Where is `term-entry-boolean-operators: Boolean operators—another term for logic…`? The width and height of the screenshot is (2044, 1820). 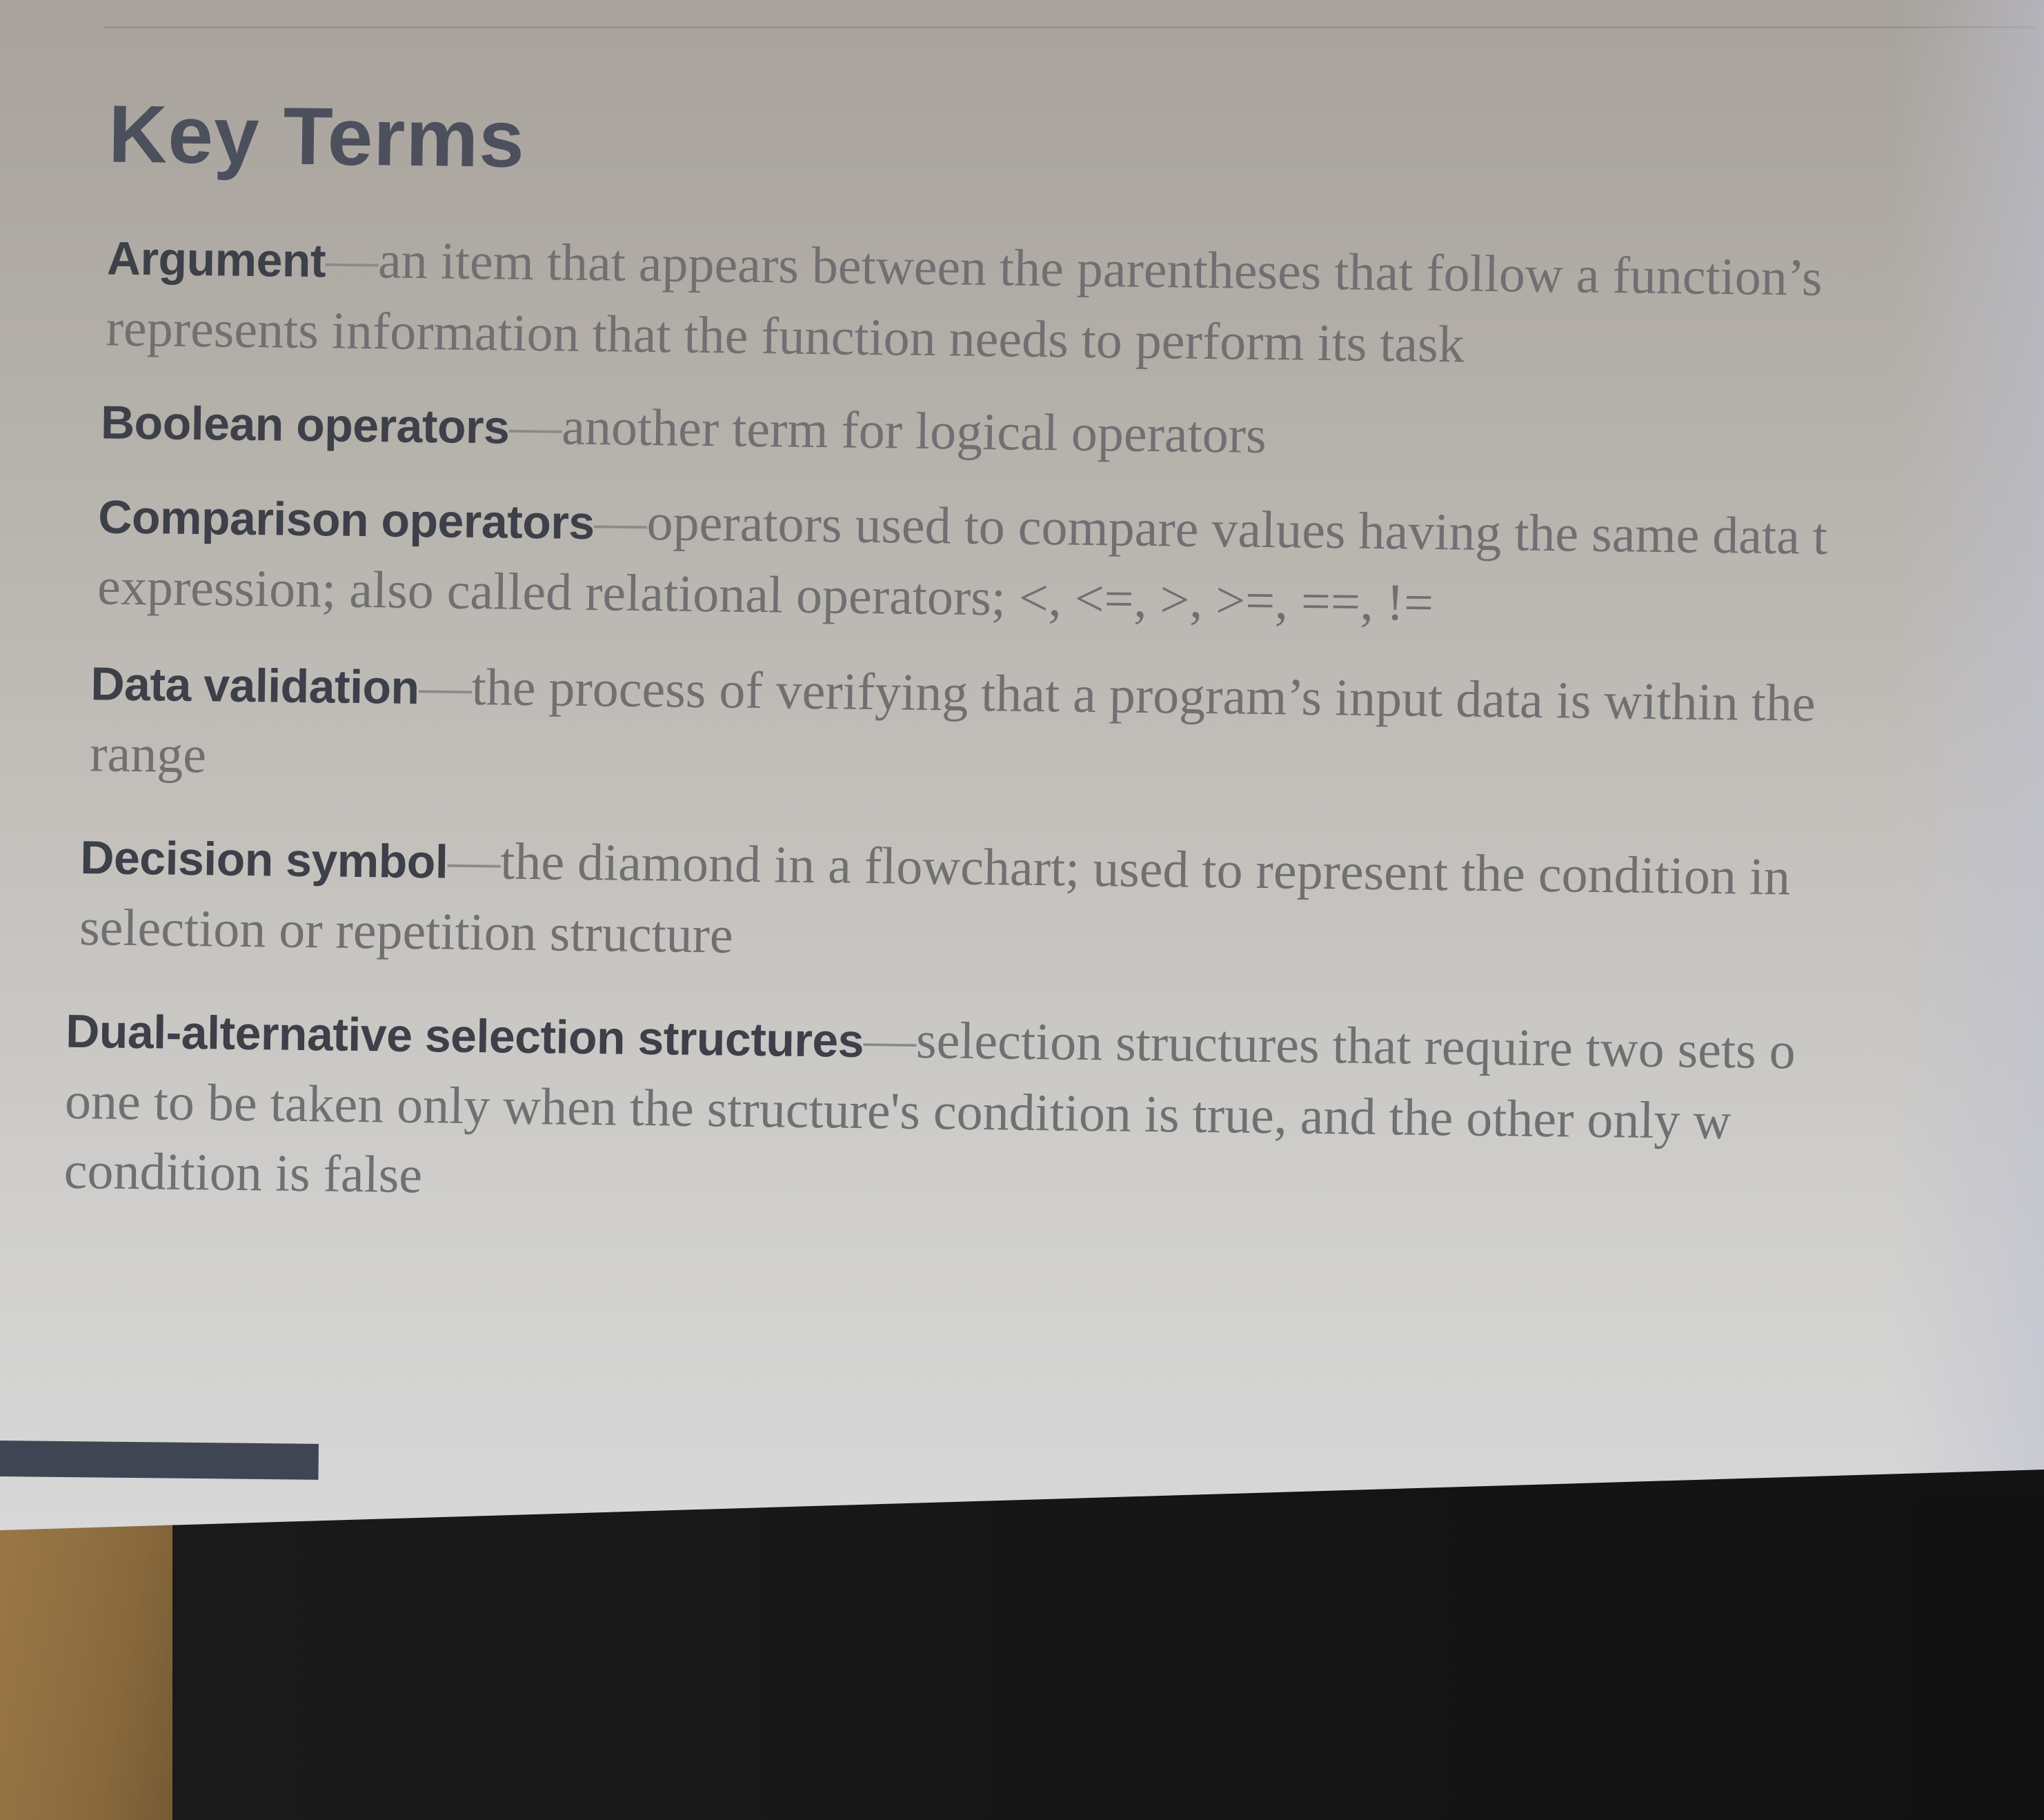
term-entry-boolean-operators: Boolean operators—another term for logic… is located at coordinates (1072, 434).